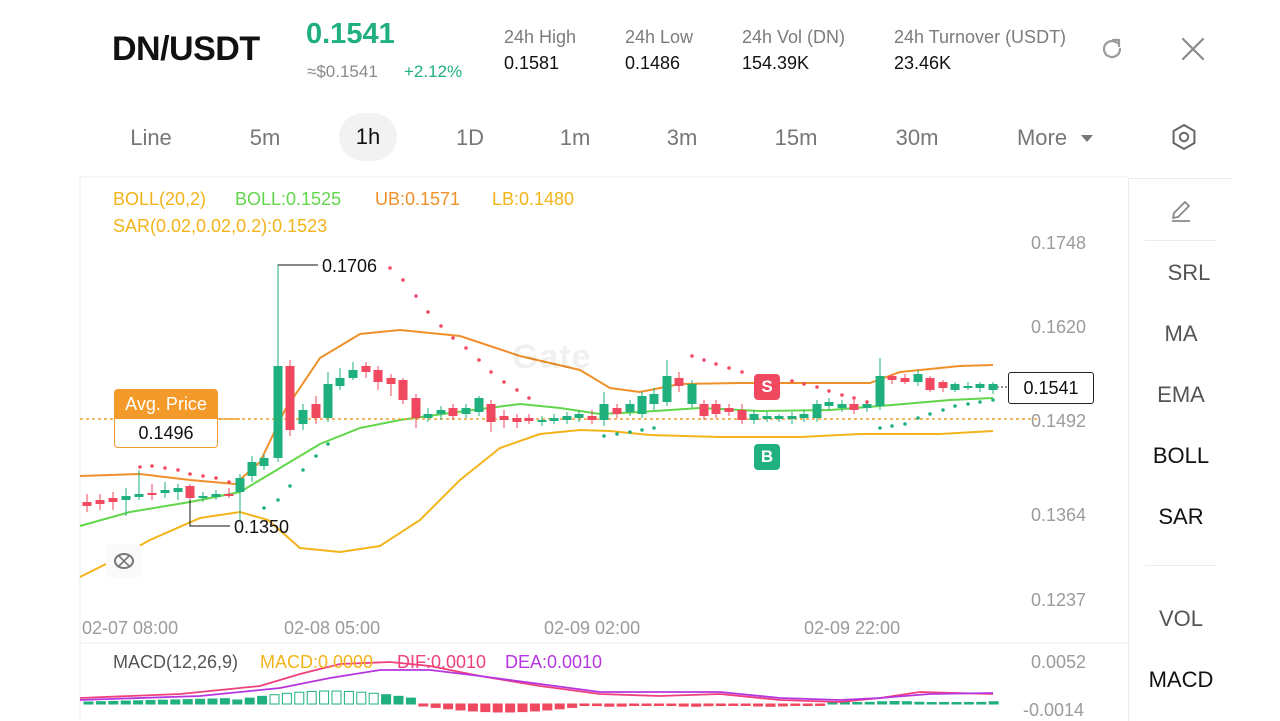  Describe the element at coordinates (1059, 421) in the screenshot. I see `price-axis-label: 0.1492` at that location.